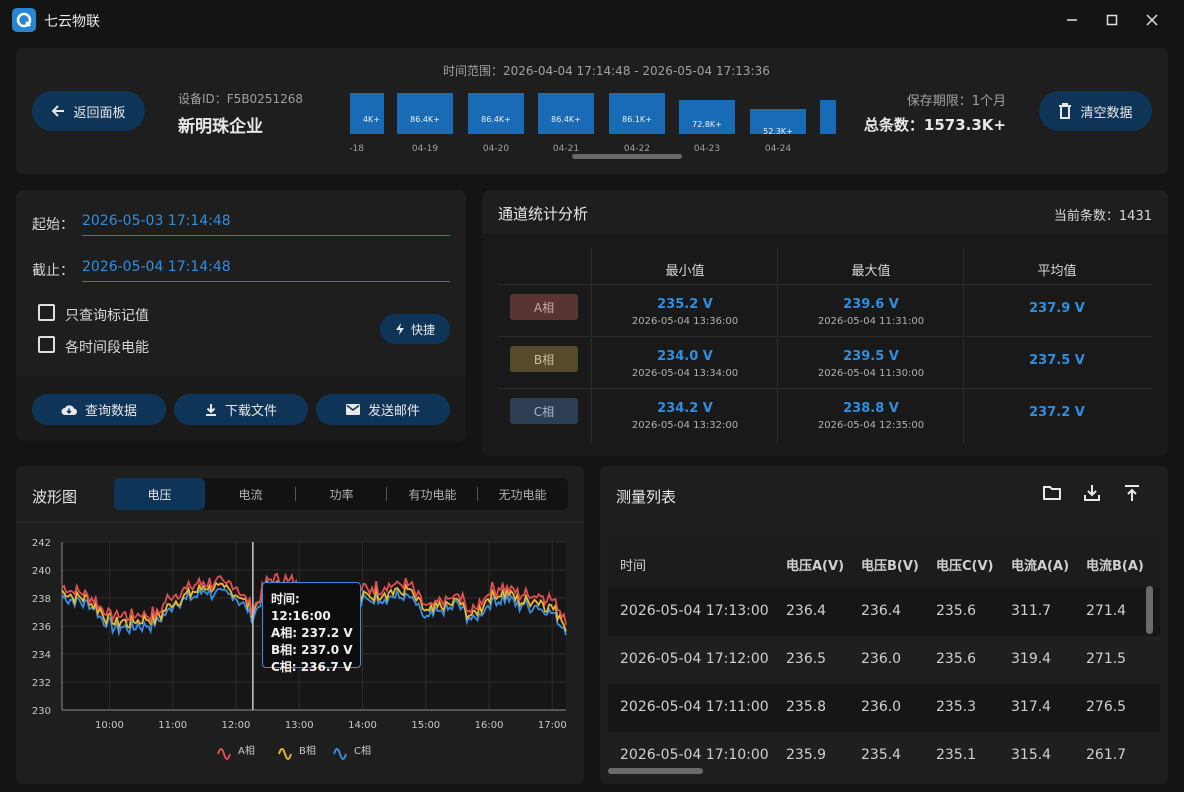 Image resolution: width=1184 pixels, height=792 pixels. Describe the element at coordinates (884, 560) in the screenshot. I see `table-header: 时间 电压A(V) 电压B(V) 电压C(V) 电流A(A) 电流B(A)` at that location.